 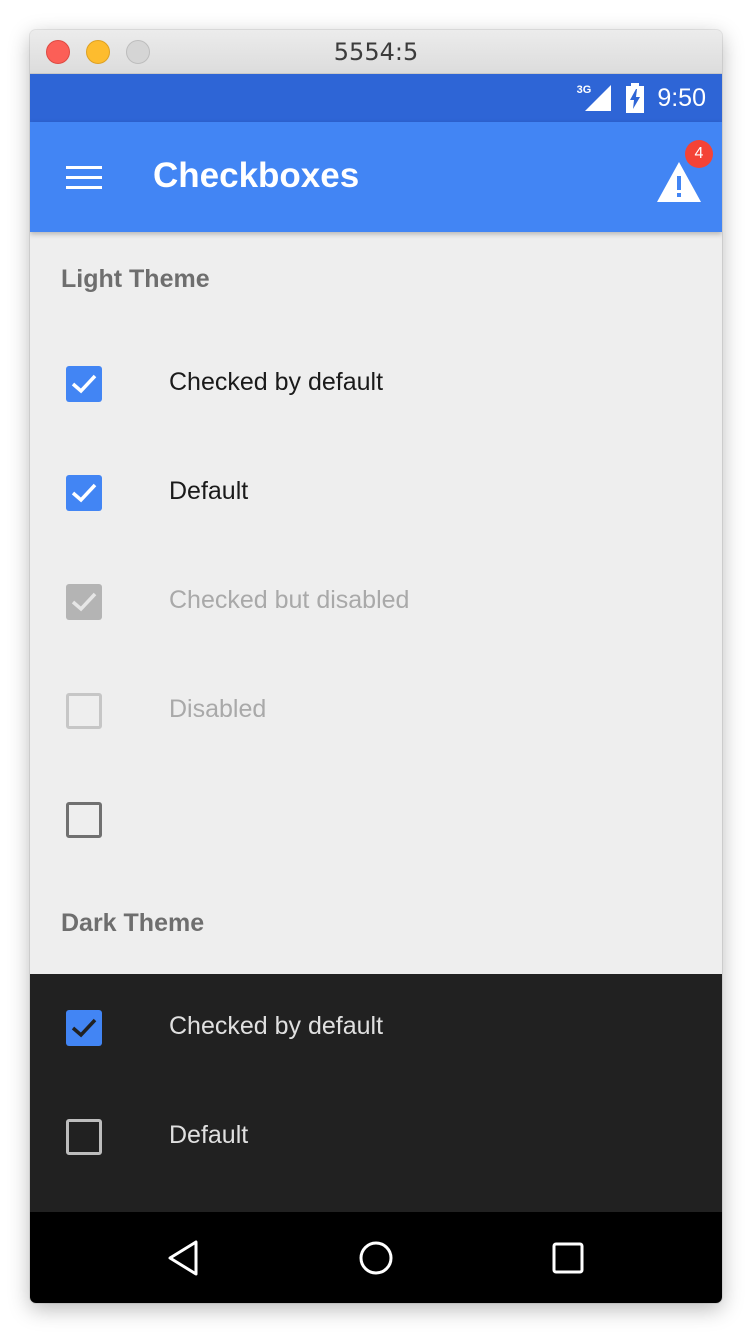 I want to click on checkbox-row-unlabeled, so click(x=376, y=820).